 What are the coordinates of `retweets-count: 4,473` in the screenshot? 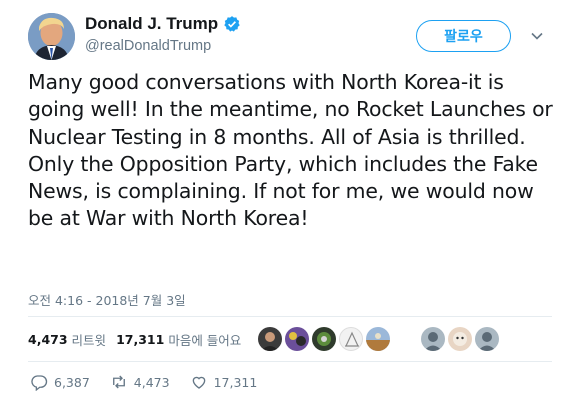 It's located at (48, 339).